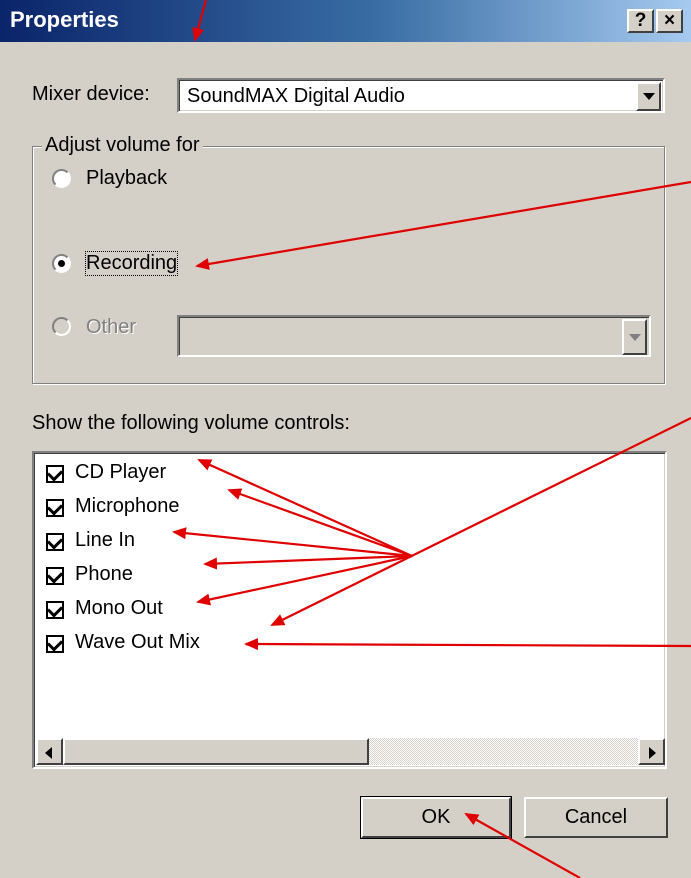  I want to click on mixer-device-select: SoundMAX Digital Audio, so click(421, 95).